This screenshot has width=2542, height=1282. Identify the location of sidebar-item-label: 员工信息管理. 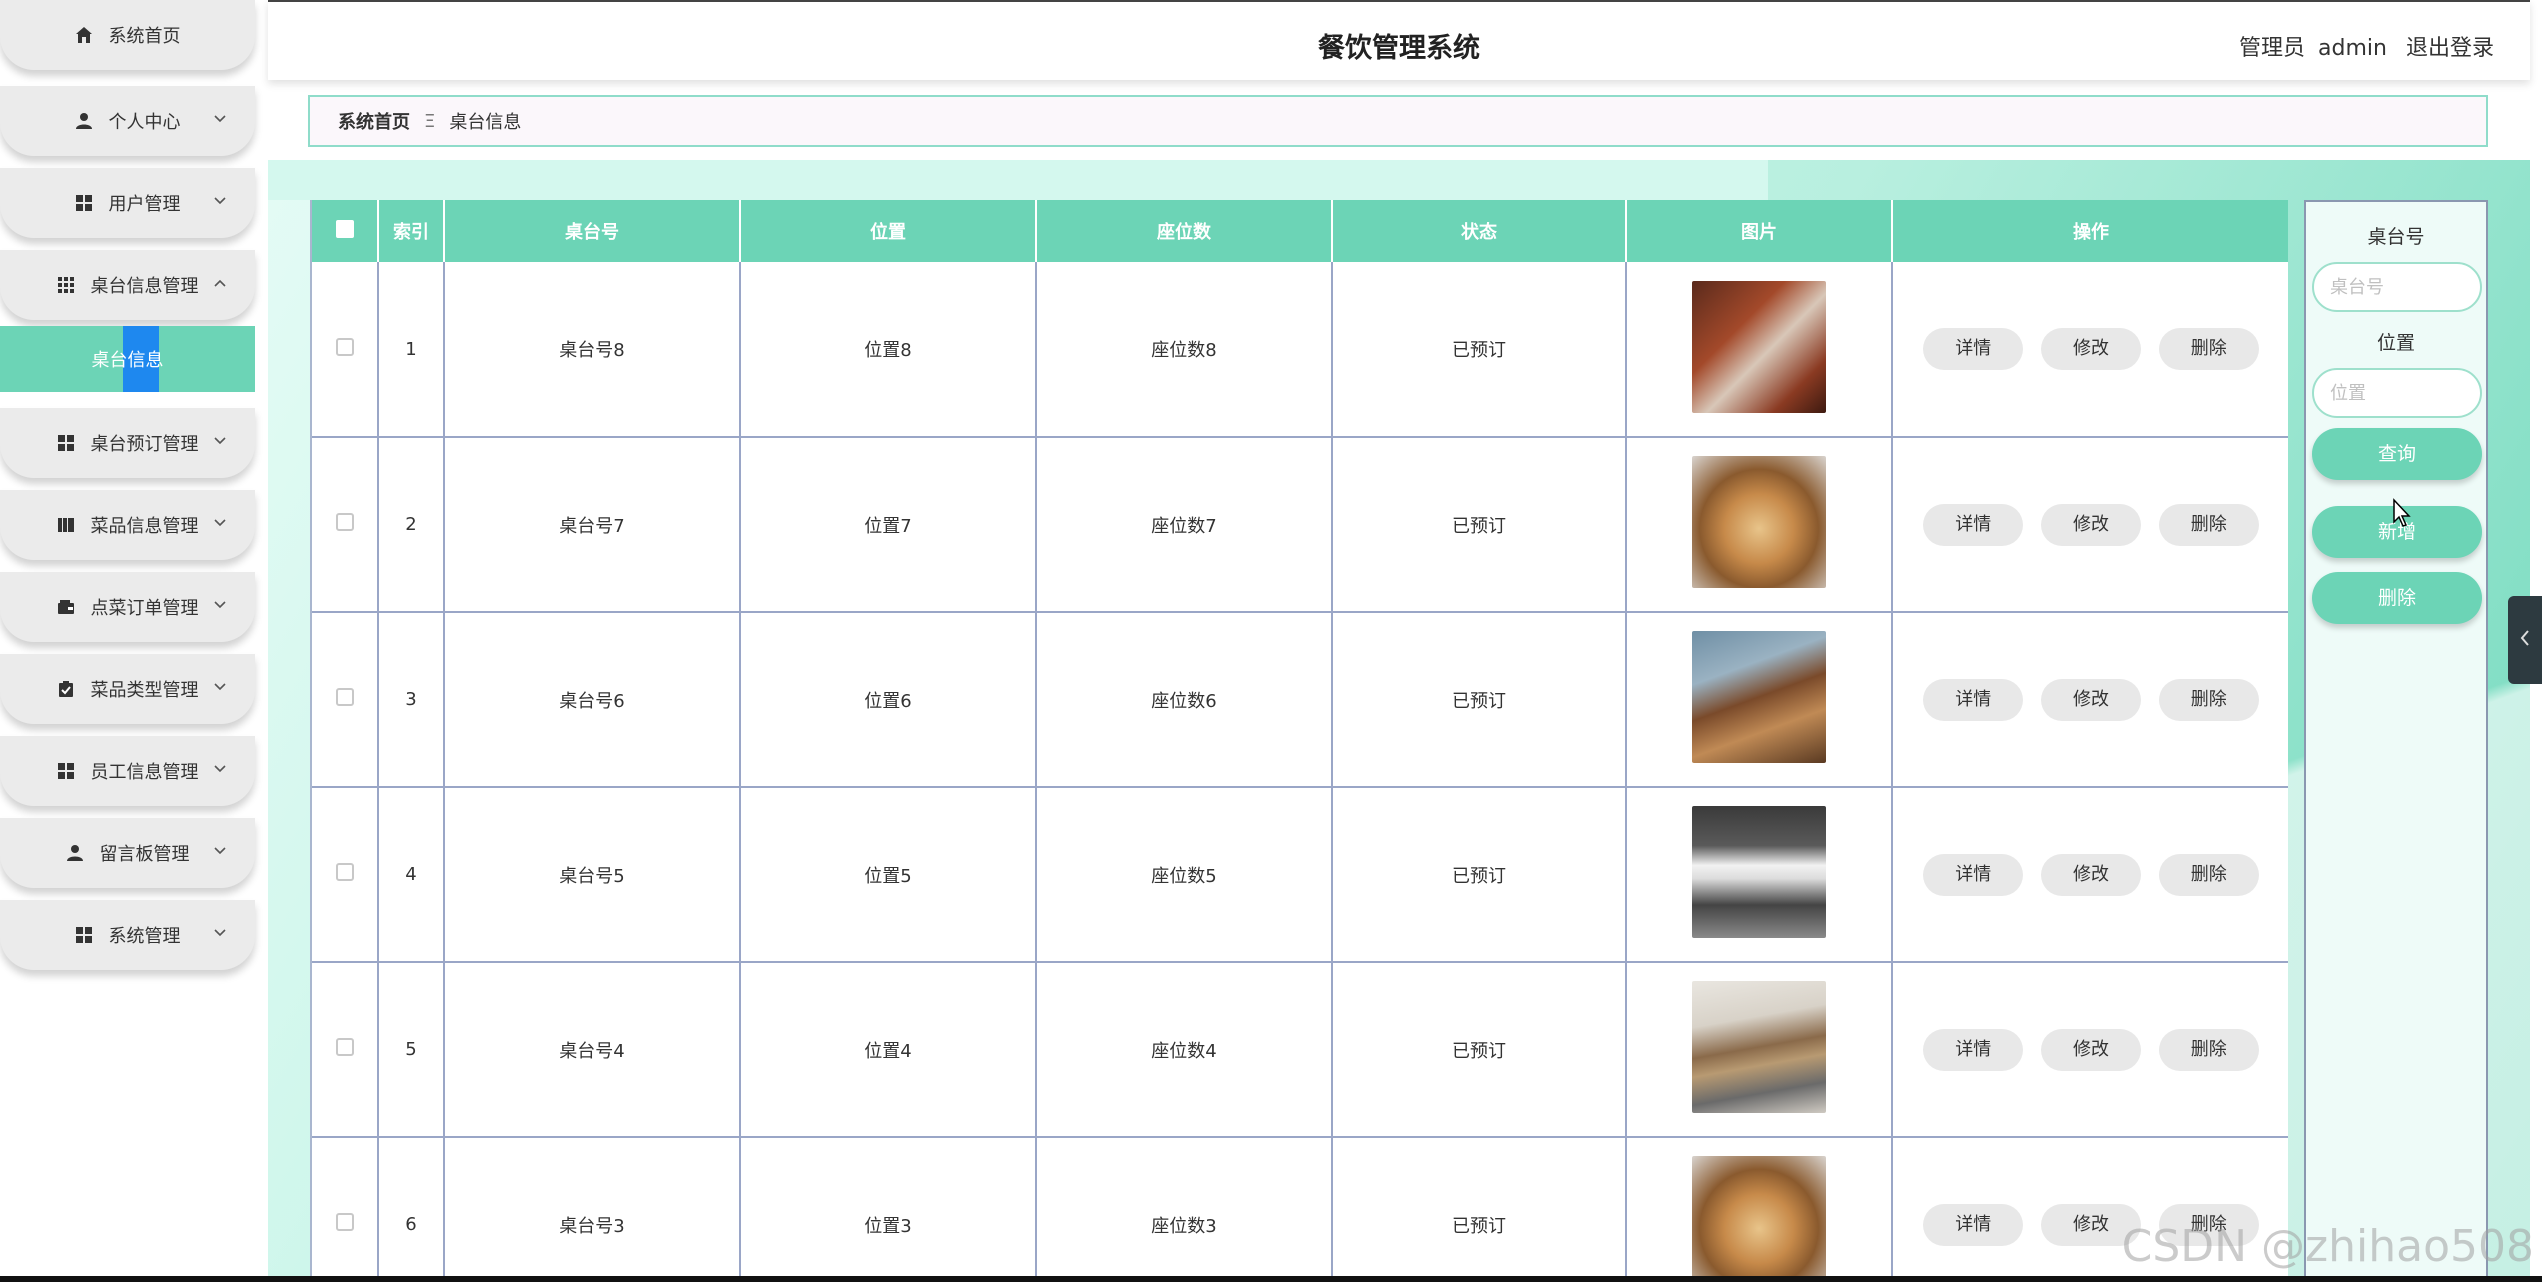
(144, 772).